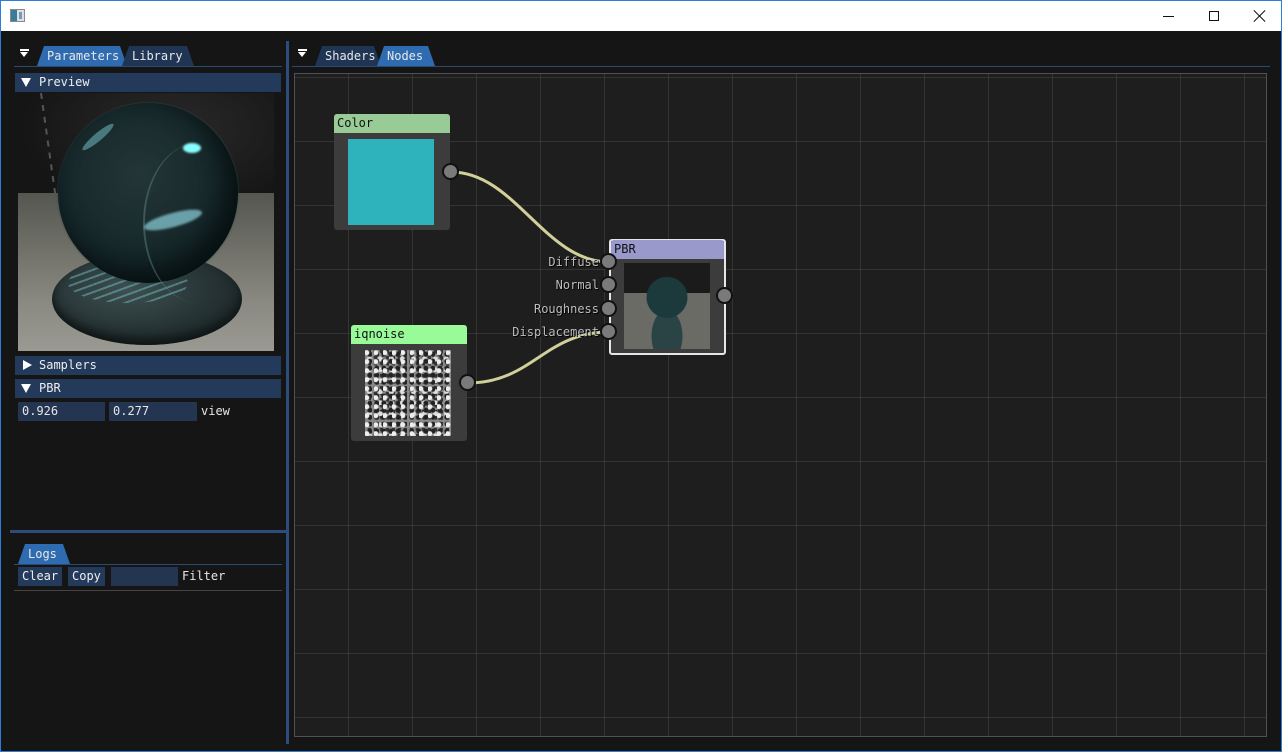 This screenshot has width=1282, height=752. What do you see at coordinates (146, 222) in the screenshot?
I see `material-preview` at bounding box center [146, 222].